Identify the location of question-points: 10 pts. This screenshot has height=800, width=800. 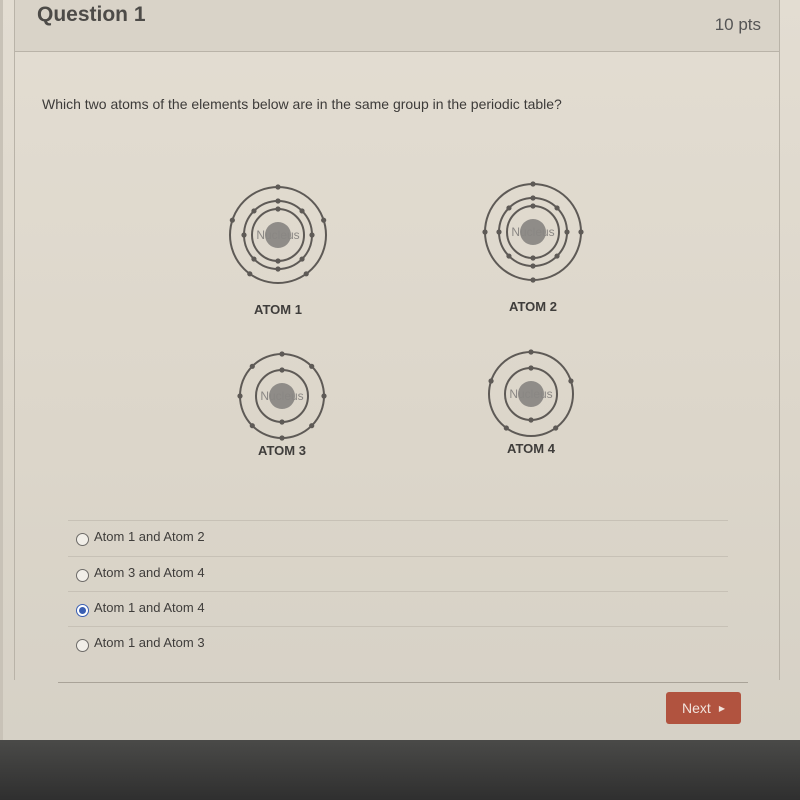
(737, 24).